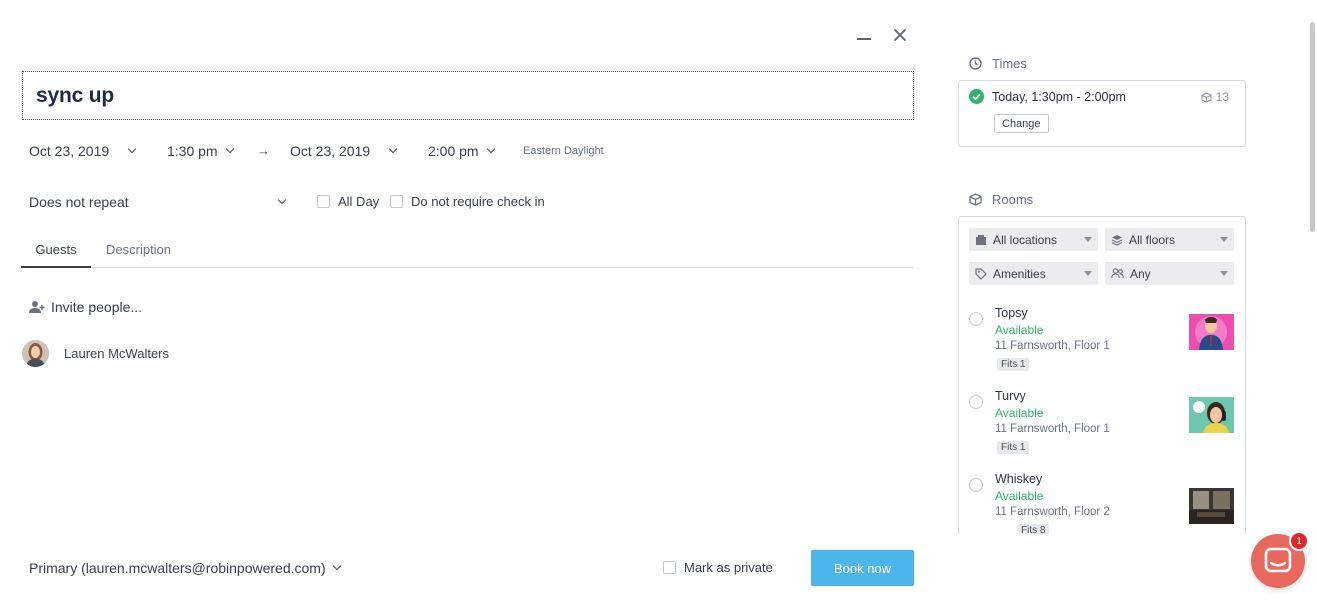 The image size is (1317, 602). What do you see at coordinates (138, 254) in the screenshot?
I see `tab-description: Description` at bounding box center [138, 254].